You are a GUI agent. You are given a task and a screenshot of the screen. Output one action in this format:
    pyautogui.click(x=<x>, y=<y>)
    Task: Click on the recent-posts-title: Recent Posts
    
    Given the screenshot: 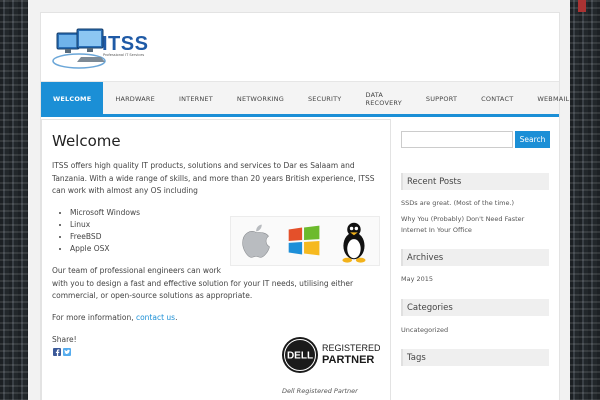 What is the action you would take?
    pyautogui.click(x=475, y=181)
    